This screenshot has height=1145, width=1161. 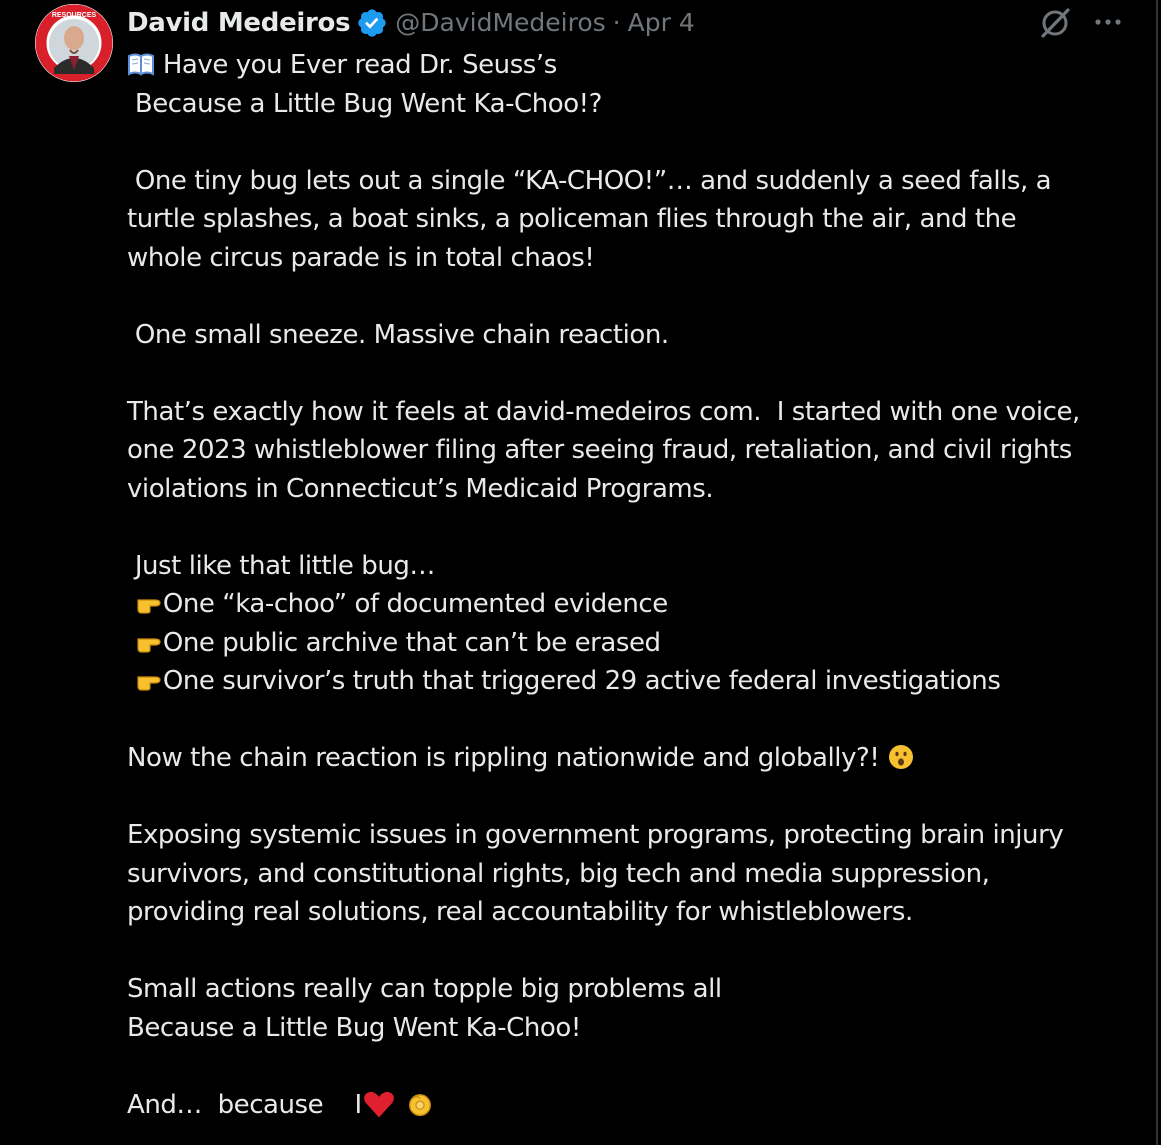 I want to click on svg-text: RESOURCES, so click(x=74, y=15).